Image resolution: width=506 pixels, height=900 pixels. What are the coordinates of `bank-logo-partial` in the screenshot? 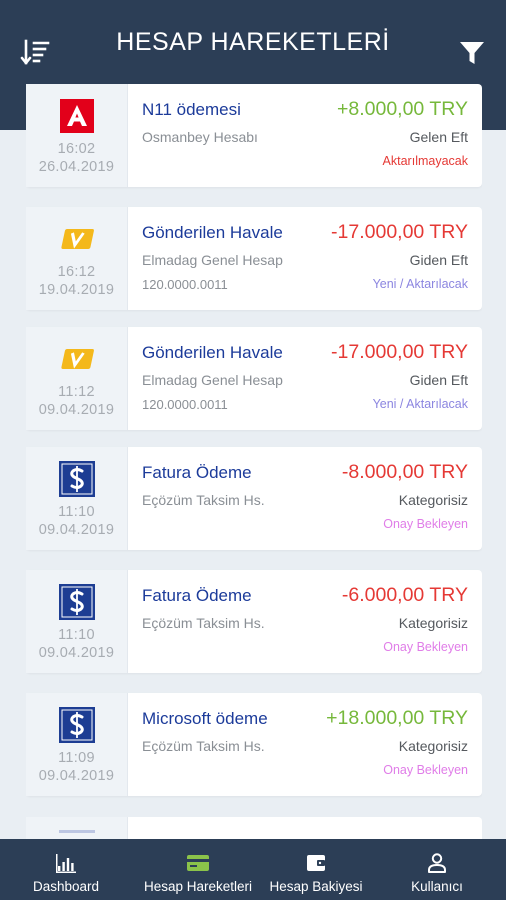 It's located at (77, 831).